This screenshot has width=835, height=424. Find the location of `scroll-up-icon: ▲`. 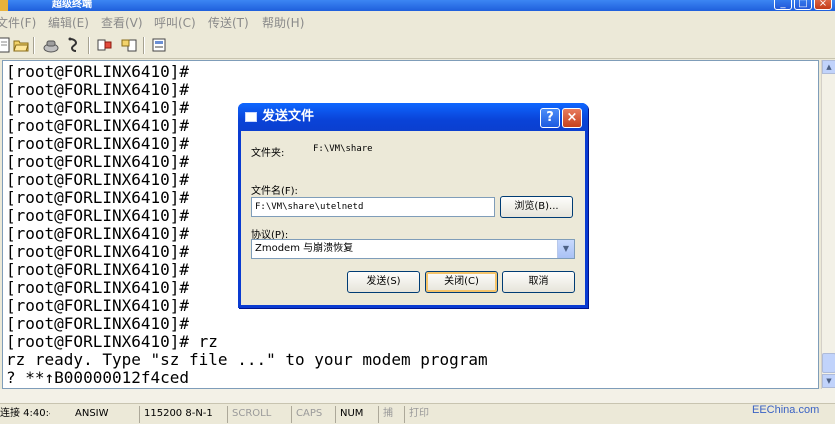

scroll-up-icon: ▲ is located at coordinates (828, 67).